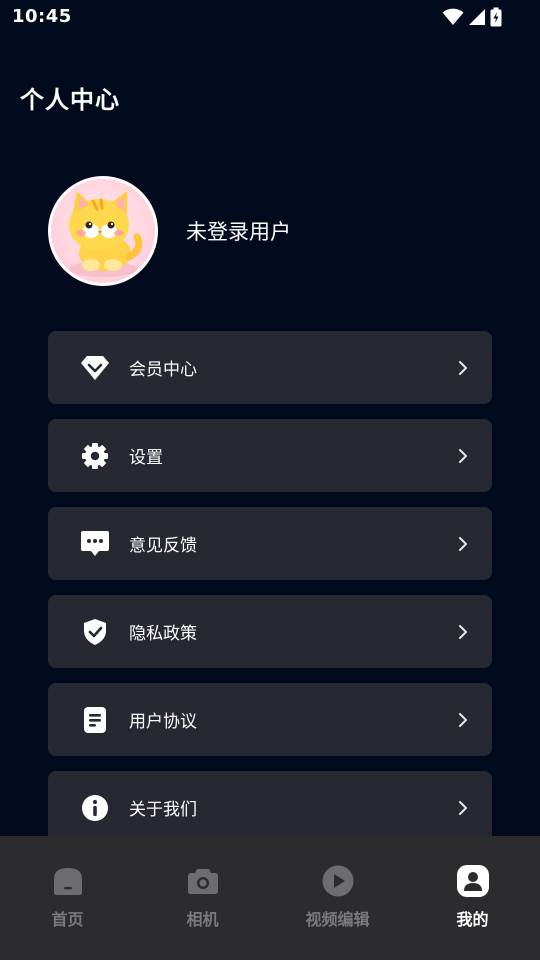 This screenshot has width=540, height=960. Describe the element at coordinates (270, 17) in the screenshot. I see `status-bar: 10:45` at that location.